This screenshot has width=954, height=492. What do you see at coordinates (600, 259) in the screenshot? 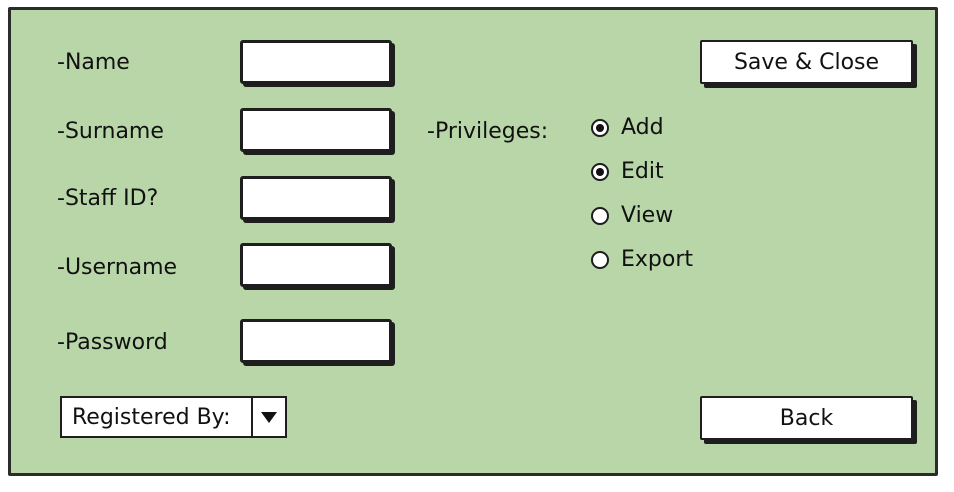
I see `radio-export` at bounding box center [600, 259].